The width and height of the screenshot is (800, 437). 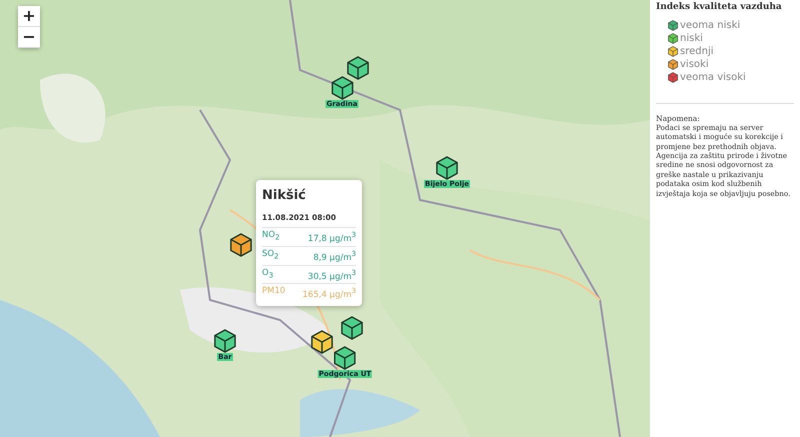 What do you see at coordinates (29, 37) in the screenshot?
I see `zoom-out-button: −` at bounding box center [29, 37].